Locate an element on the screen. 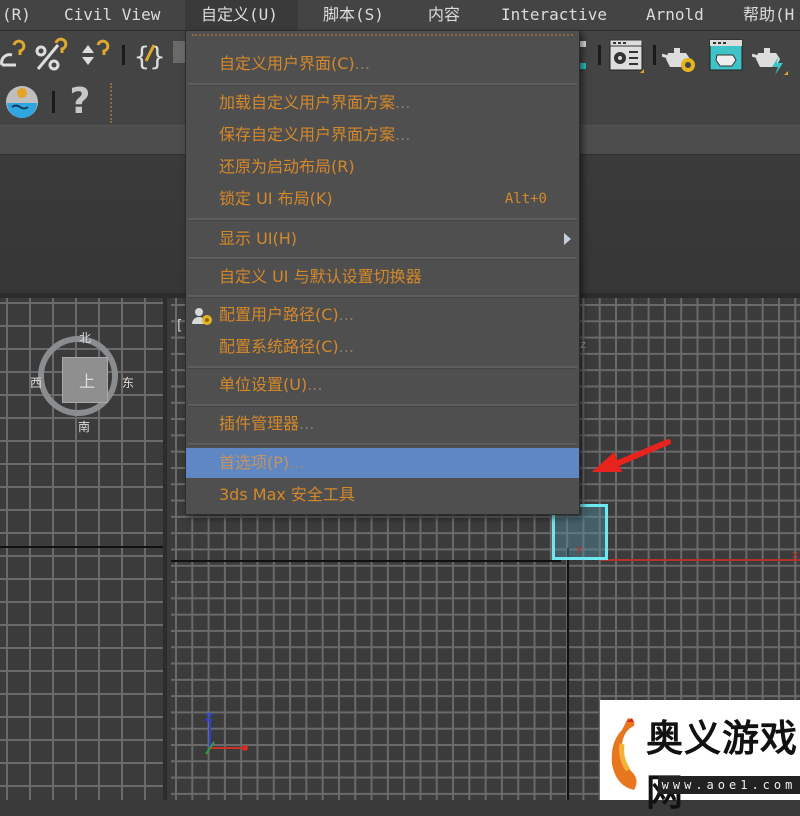 Image resolution: width=800 pixels, height=816 pixels. menu-item-security-tools: 3ds Max 安全工具 is located at coordinates (382, 495).